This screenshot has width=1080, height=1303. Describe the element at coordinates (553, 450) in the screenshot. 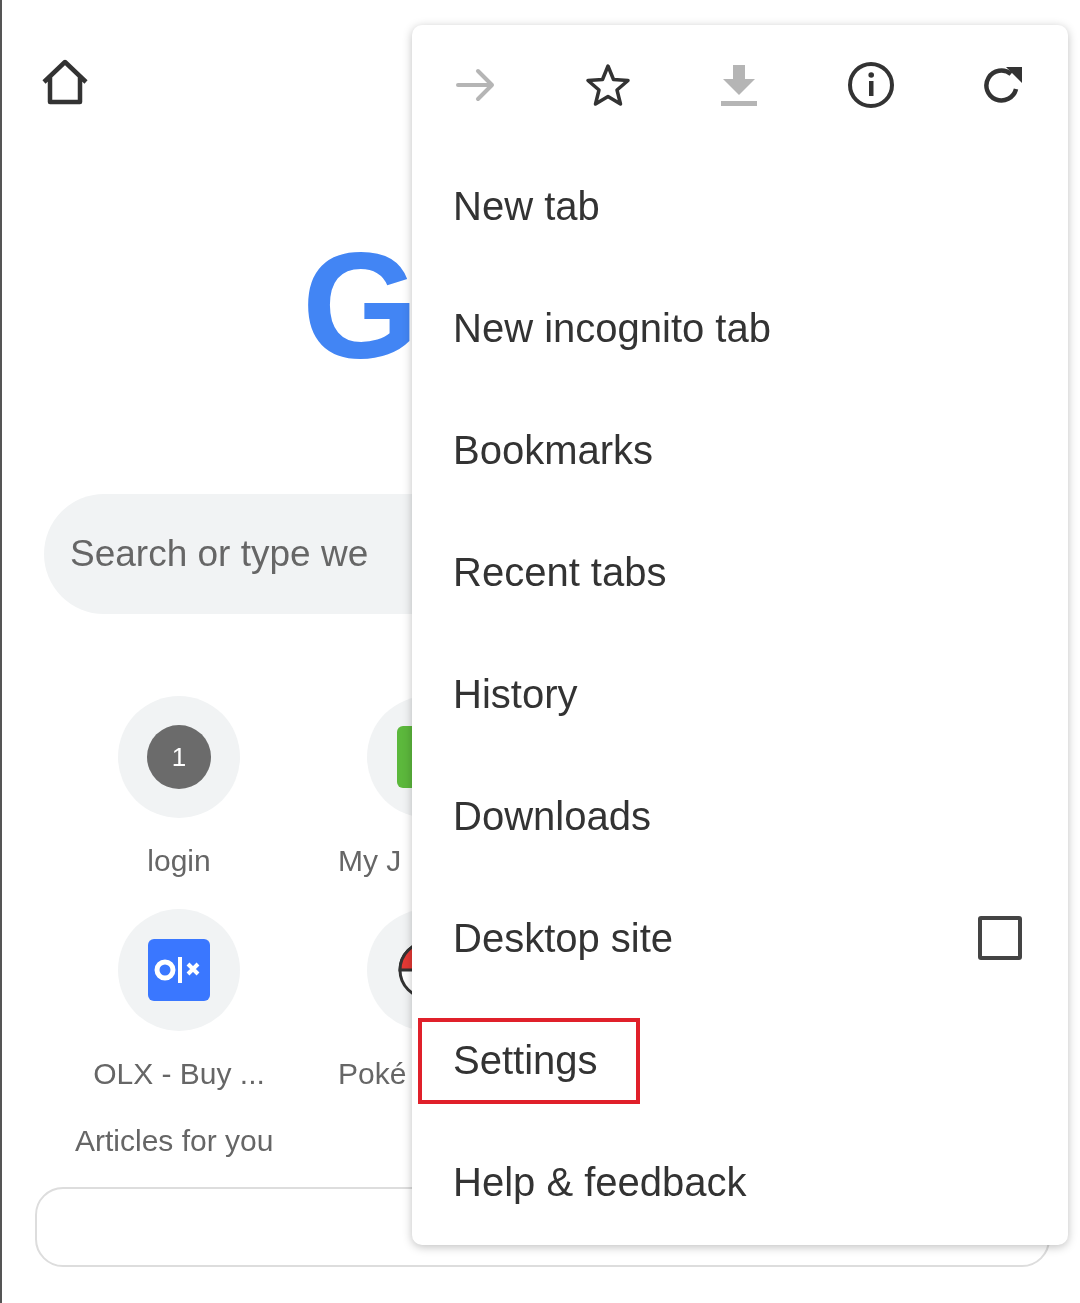

I see `menu-item: Bookmarks` at that location.